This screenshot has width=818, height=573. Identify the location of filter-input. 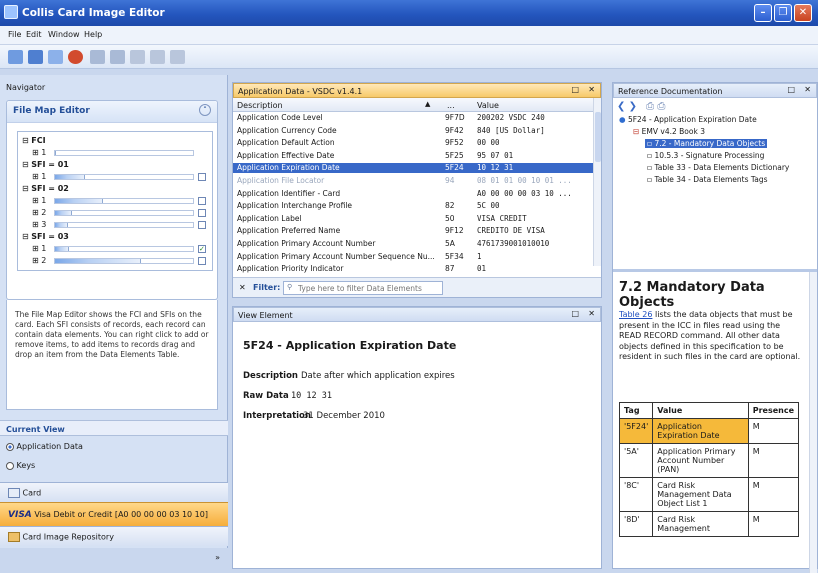
(363, 288).